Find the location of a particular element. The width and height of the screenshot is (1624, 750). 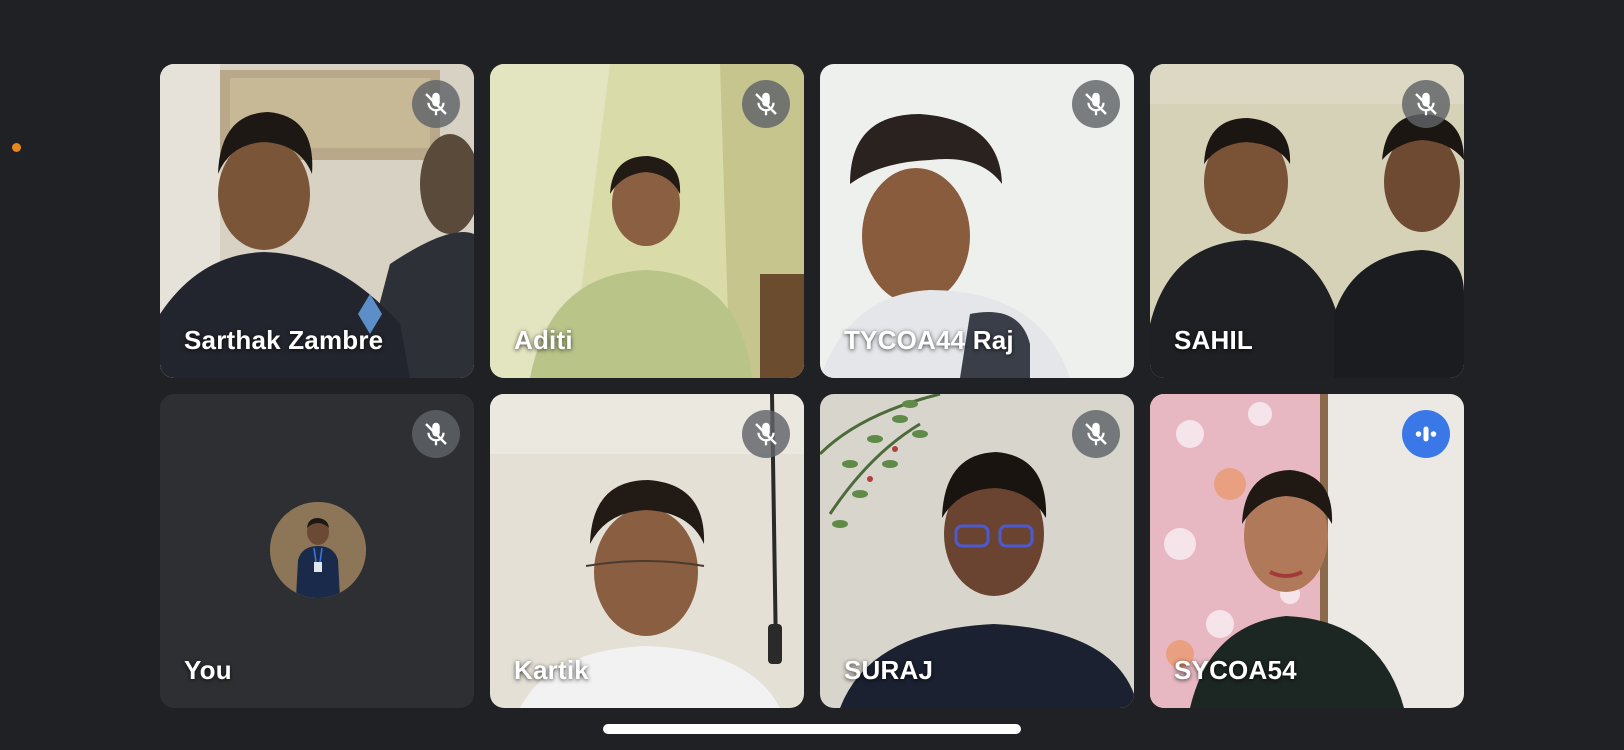

participant-tile: SURAJ is located at coordinates (977, 551).